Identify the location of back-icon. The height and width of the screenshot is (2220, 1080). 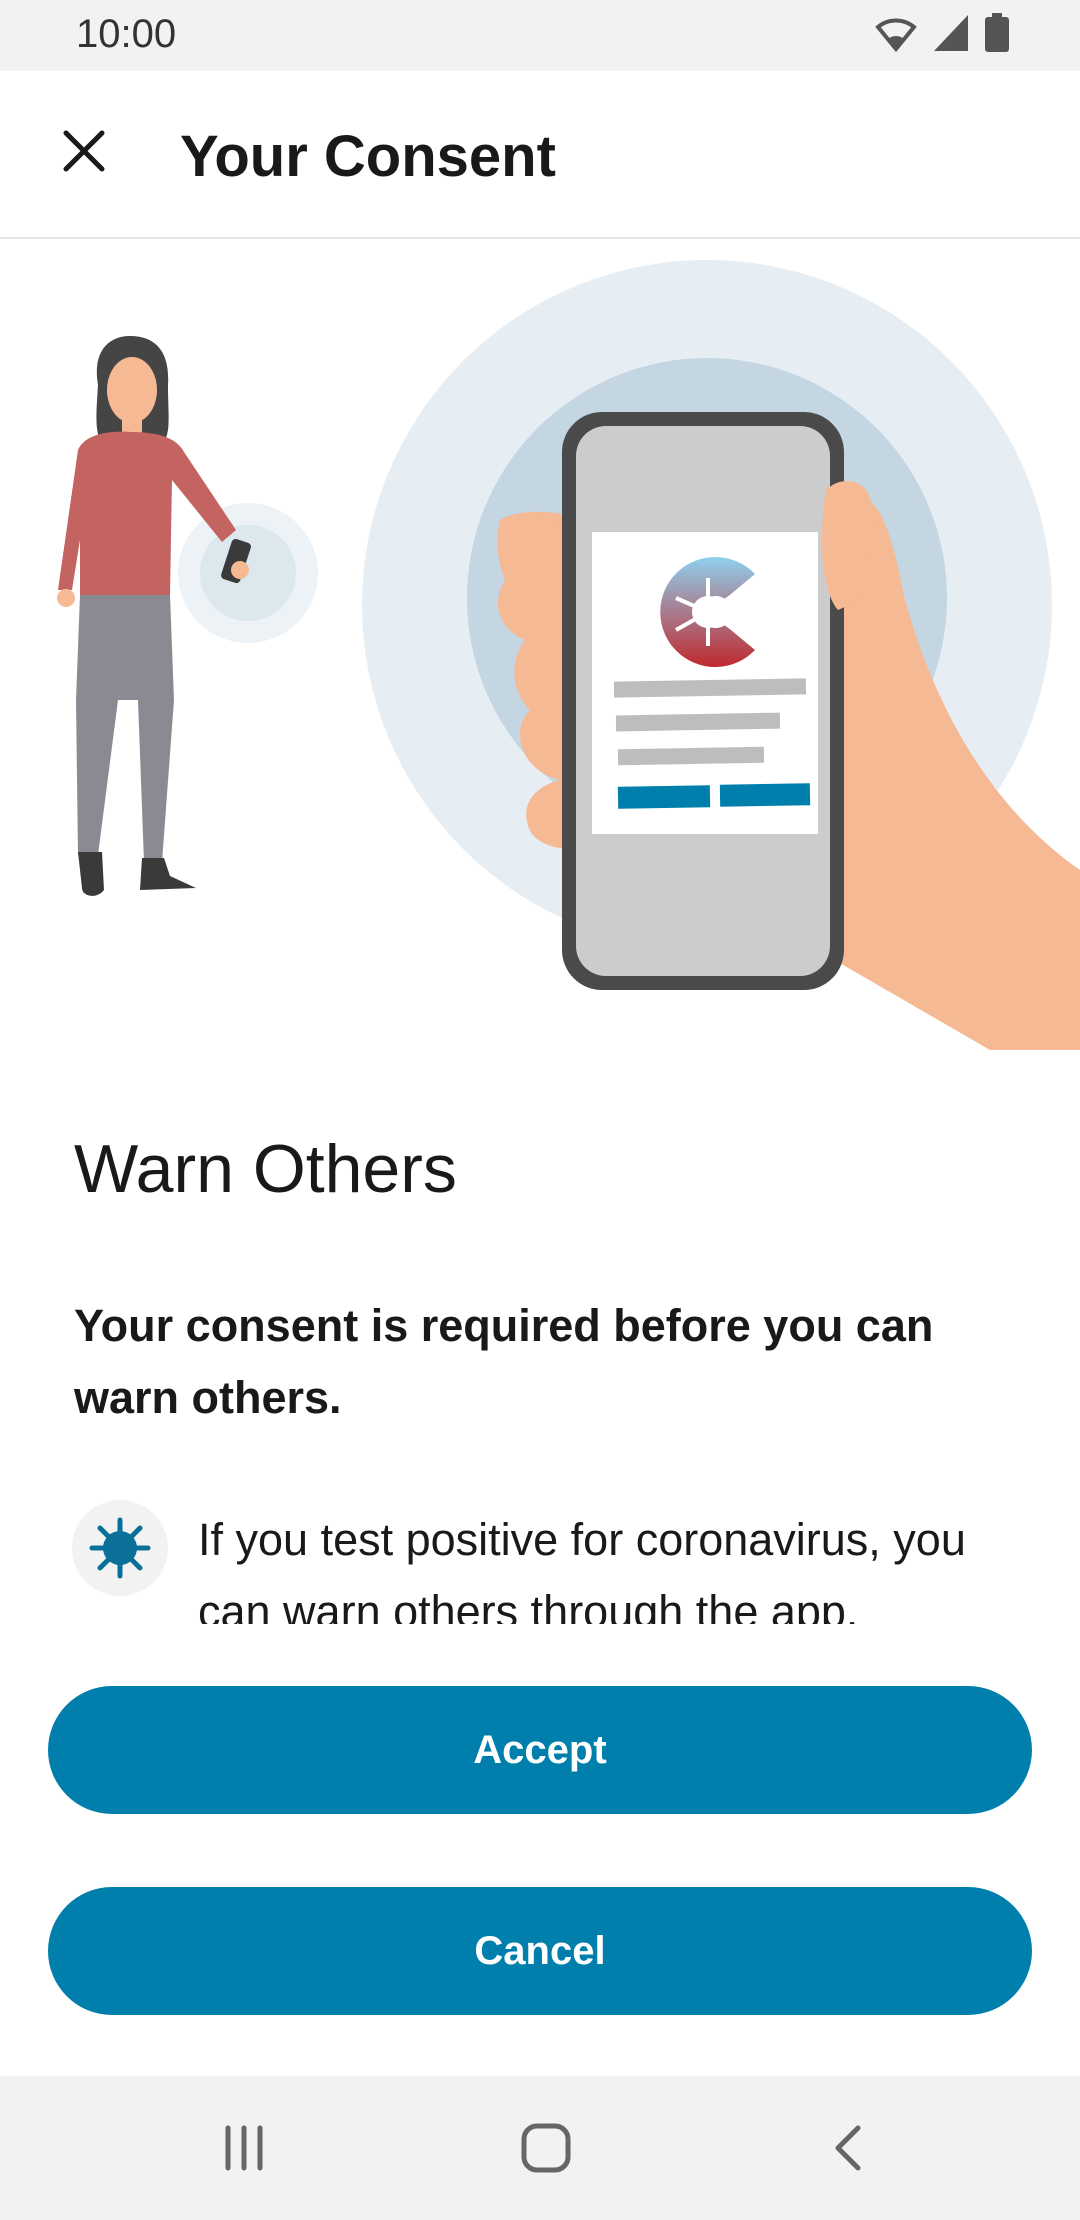
(848, 2150).